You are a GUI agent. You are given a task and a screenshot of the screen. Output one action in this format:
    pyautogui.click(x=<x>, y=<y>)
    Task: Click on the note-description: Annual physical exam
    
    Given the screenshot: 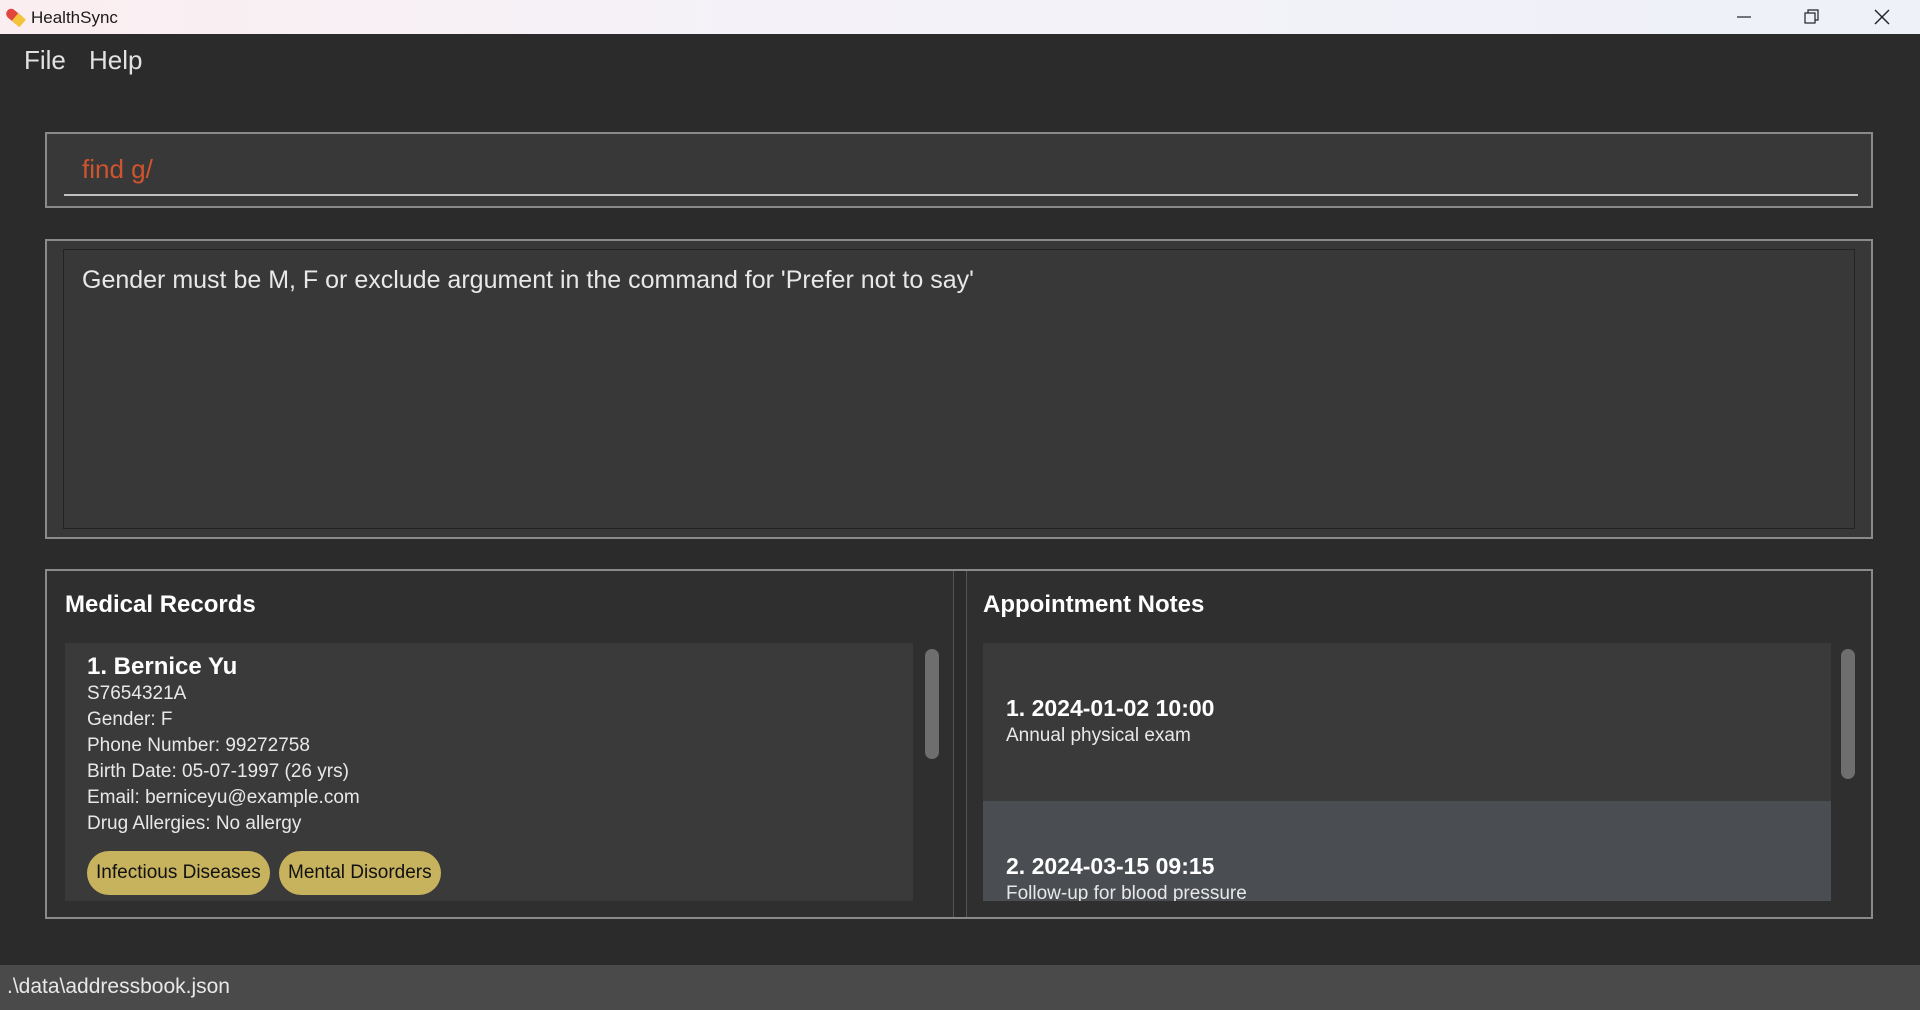 What is the action you would take?
    pyautogui.click(x=1098, y=735)
    